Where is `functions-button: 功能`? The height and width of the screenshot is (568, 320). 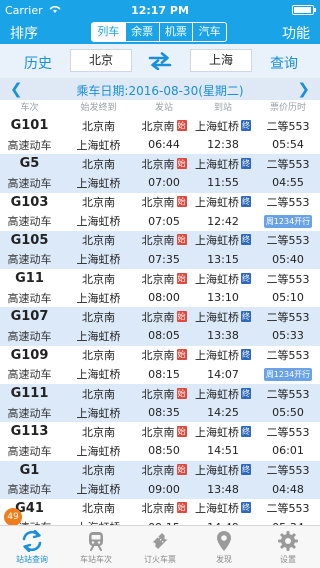 functions-button: 功能 is located at coordinates (296, 33).